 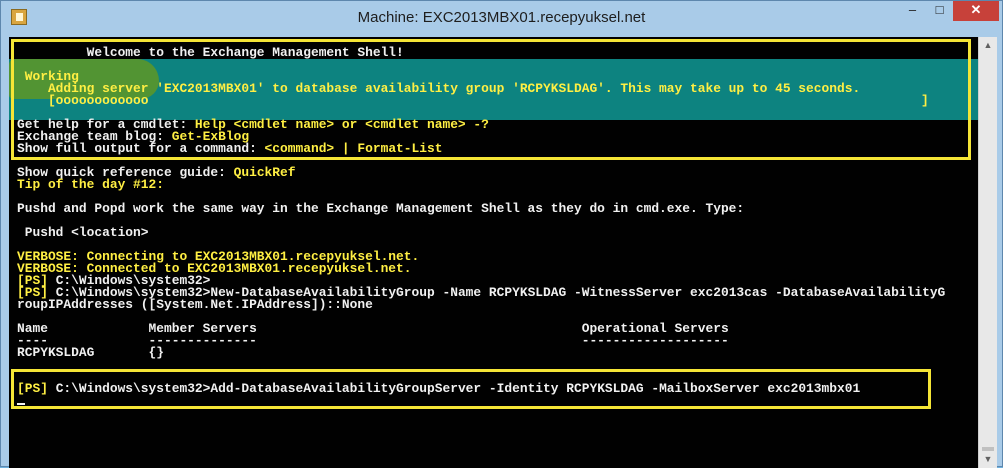 What do you see at coordinates (987, 252) in the screenshot?
I see `vertical-scrollbar: ▲ ▼` at bounding box center [987, 252].